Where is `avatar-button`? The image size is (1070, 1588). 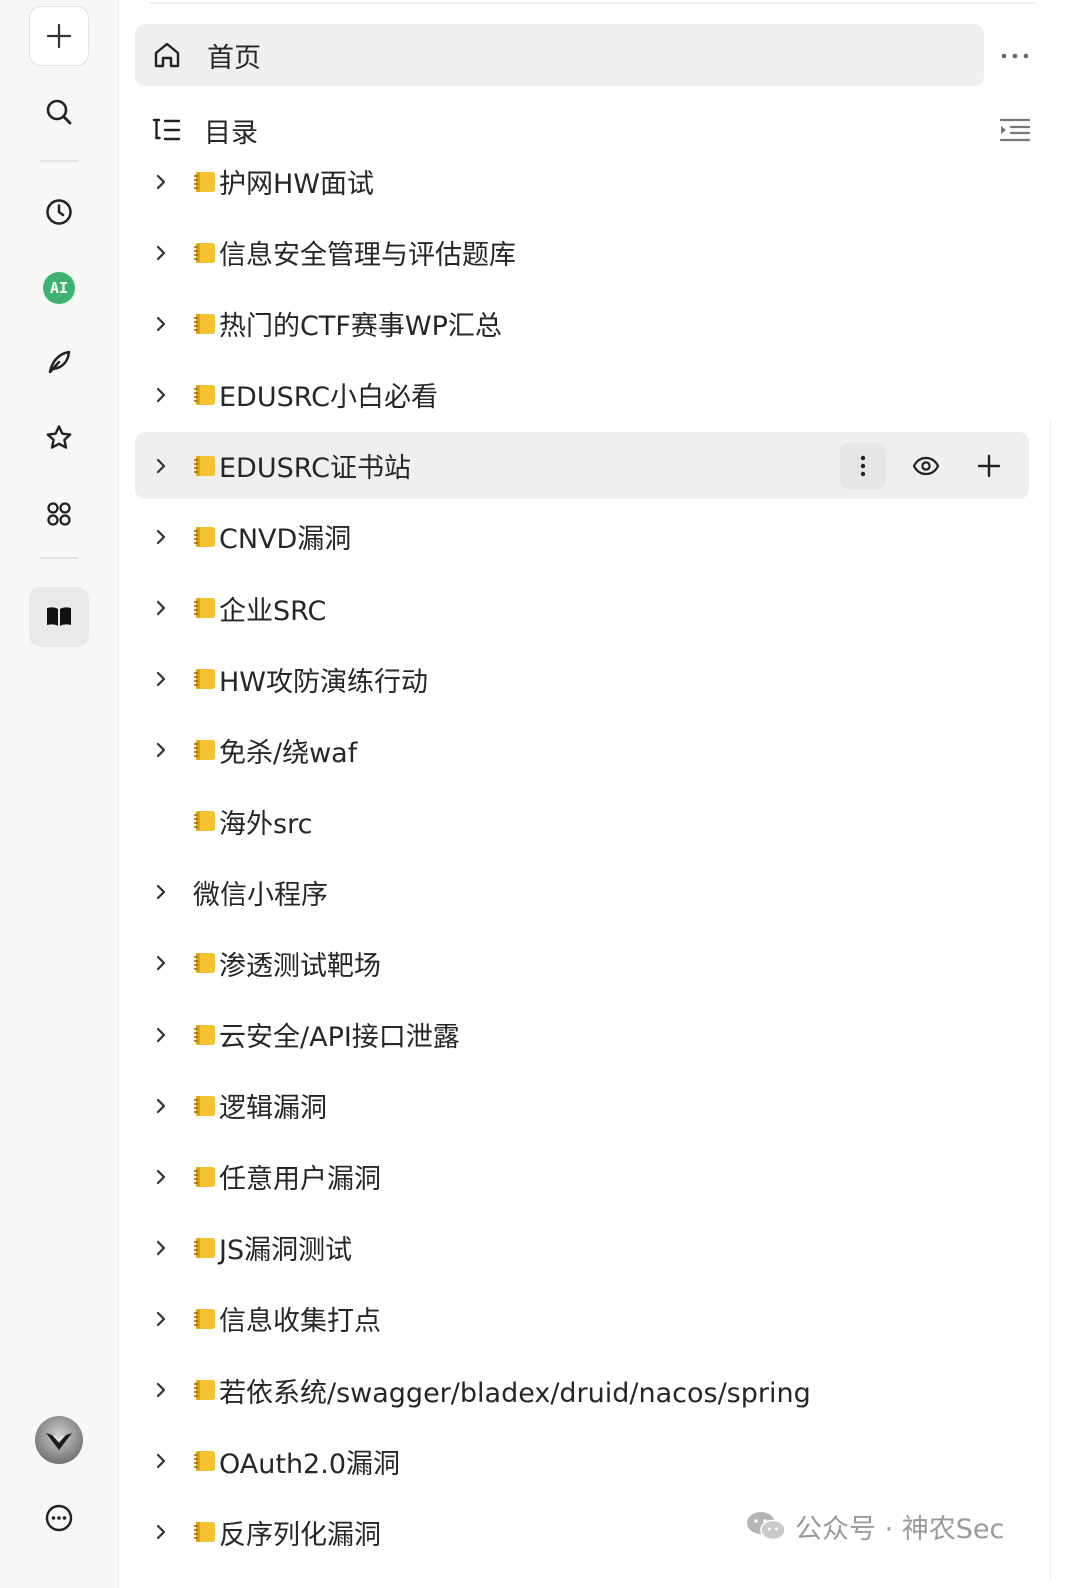 avatar-button is located at coordinates (59, 1440).